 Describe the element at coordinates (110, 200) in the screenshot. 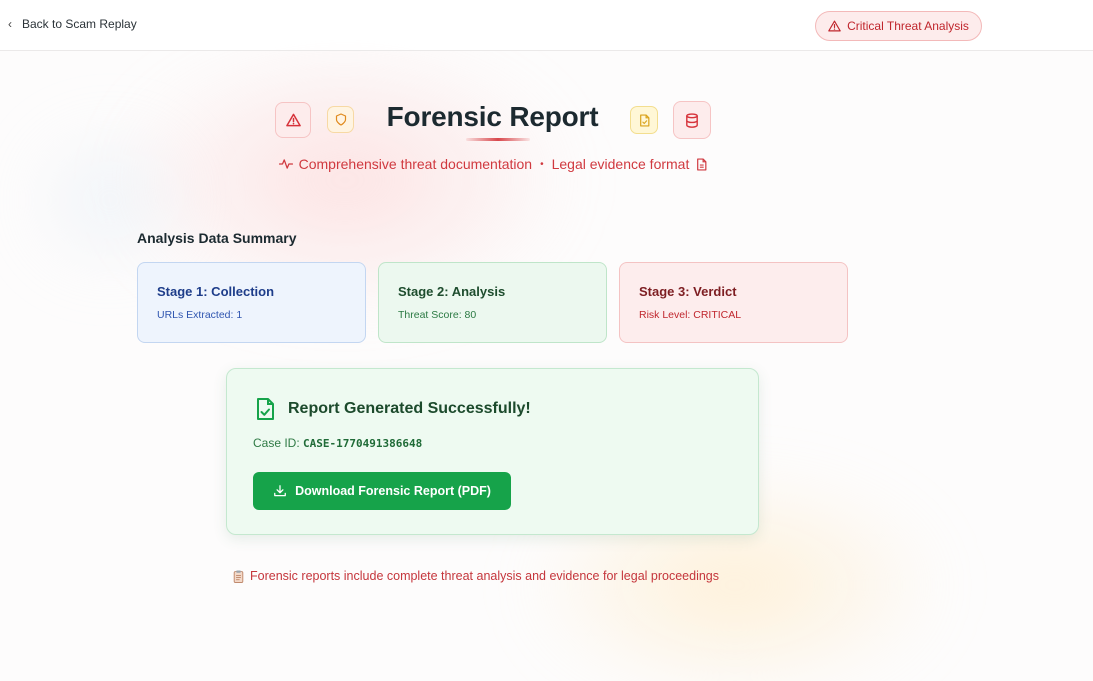

I see `background-glow-blue` at that location.